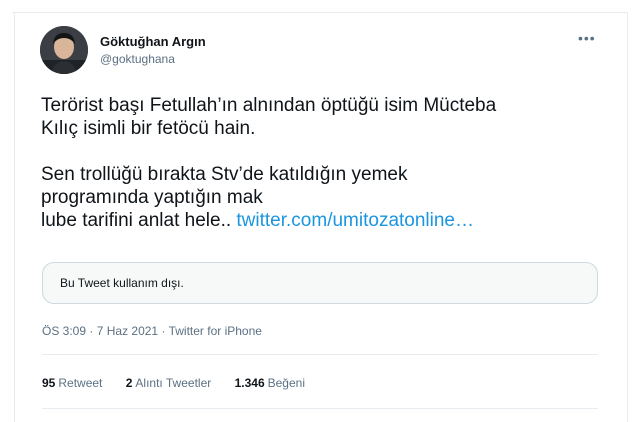 This screenshot has height=422, width=640. Describe the element at coordinates (588, 38) in the screenshot. I see `more-horizontal-icon: •••` at that location.